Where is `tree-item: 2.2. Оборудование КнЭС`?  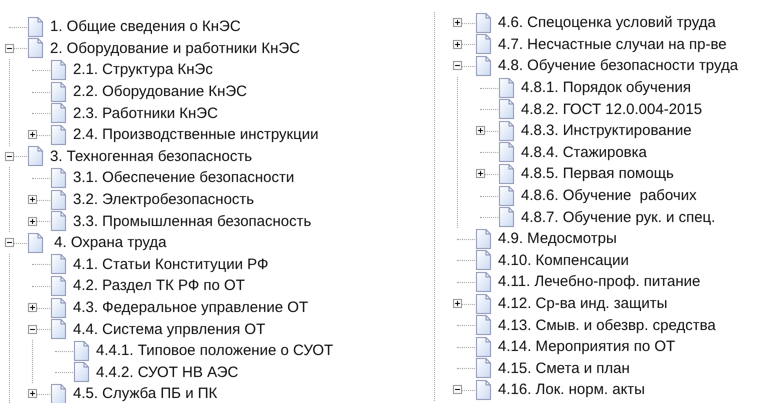 tree-item: 2.2. Оборудование КнЭС is located at coordinates (160, 91).